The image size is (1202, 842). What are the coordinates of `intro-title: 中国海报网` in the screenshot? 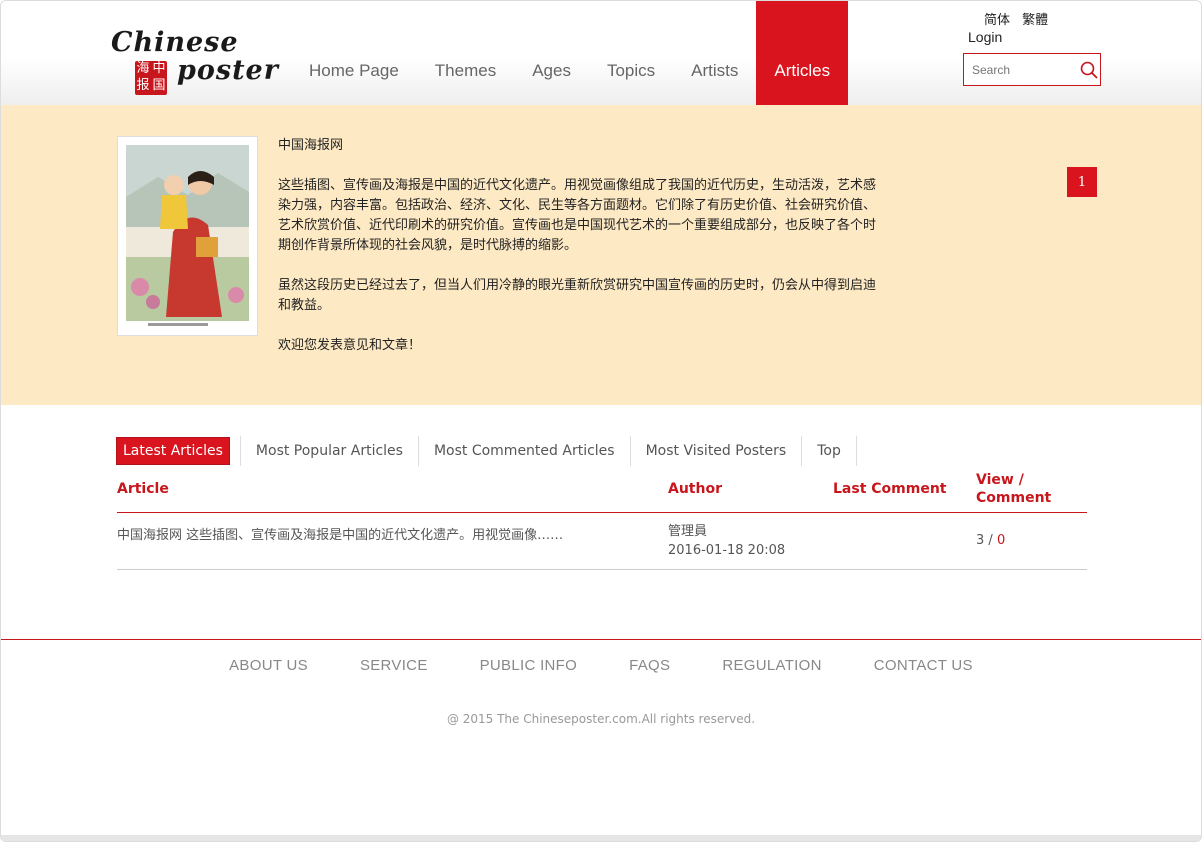 It's located at (311, 145).